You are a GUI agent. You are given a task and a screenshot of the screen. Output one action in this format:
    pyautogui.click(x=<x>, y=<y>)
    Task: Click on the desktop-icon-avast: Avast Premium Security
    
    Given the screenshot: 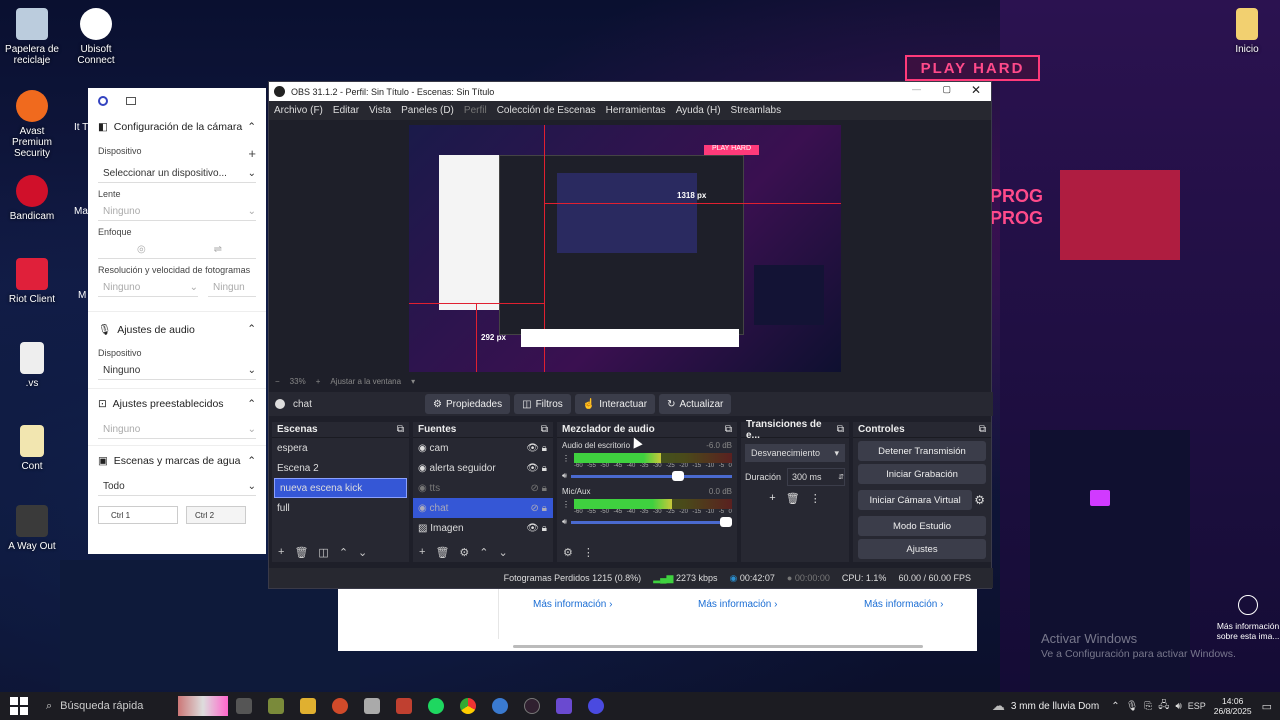 What is the action you would take?
    pyautogui.click(x=32, y=124)
    